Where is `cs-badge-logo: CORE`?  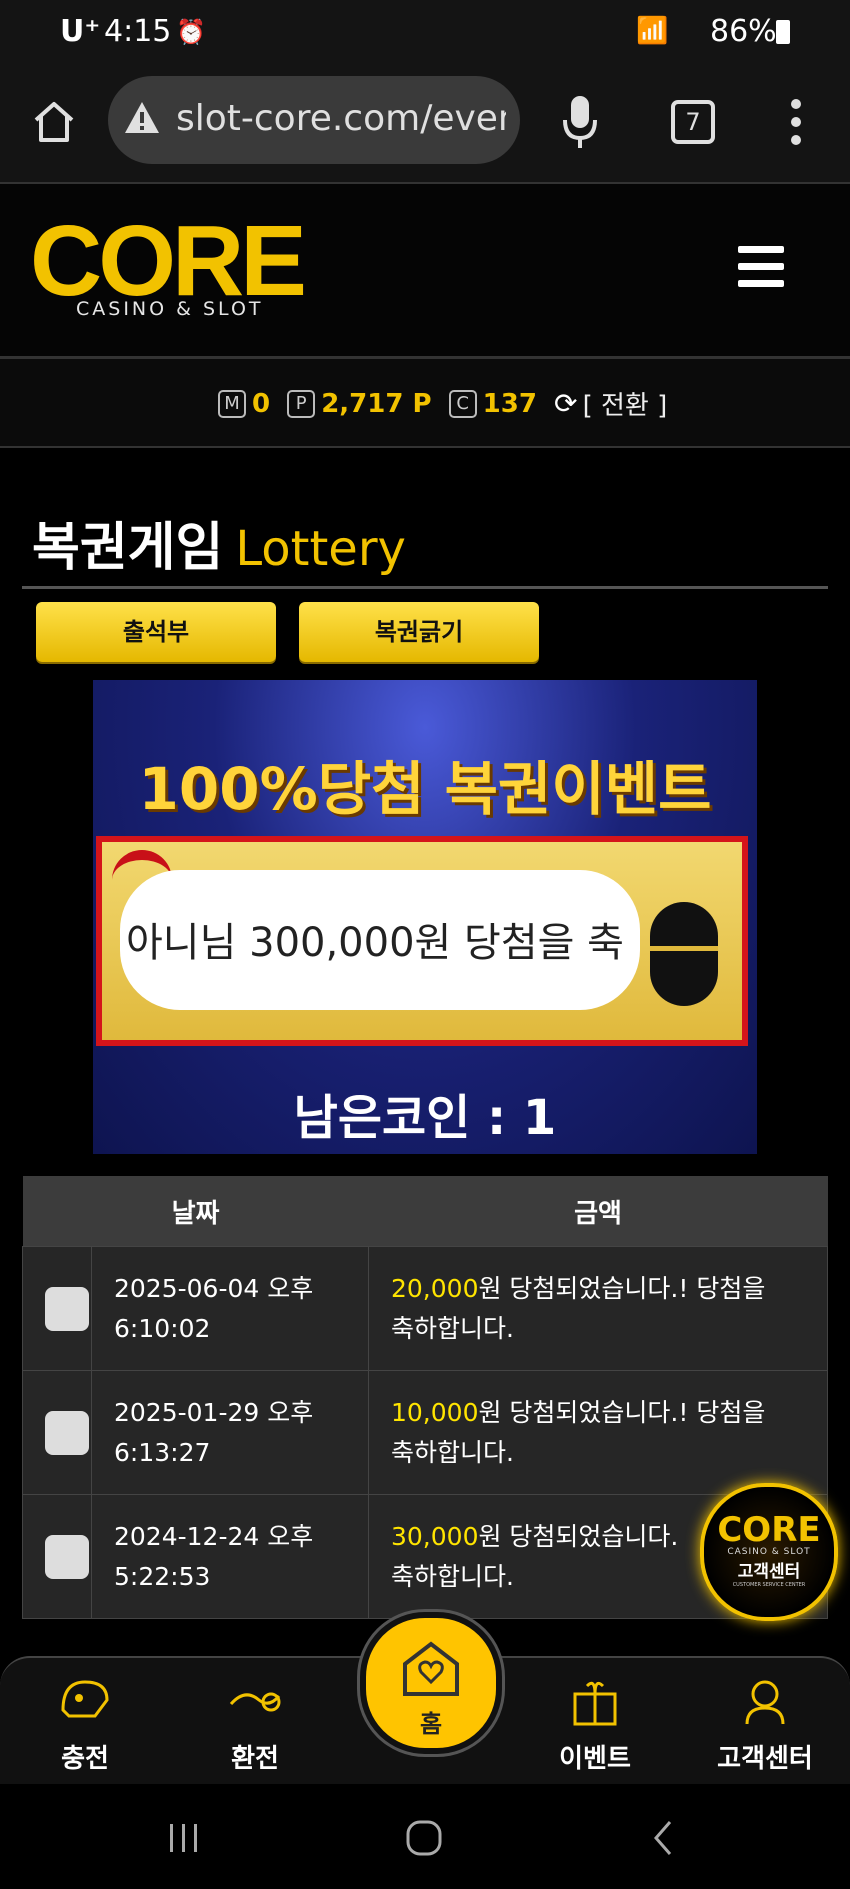 cs-badge-logo: CORE is located at coordinates (769, 1530).